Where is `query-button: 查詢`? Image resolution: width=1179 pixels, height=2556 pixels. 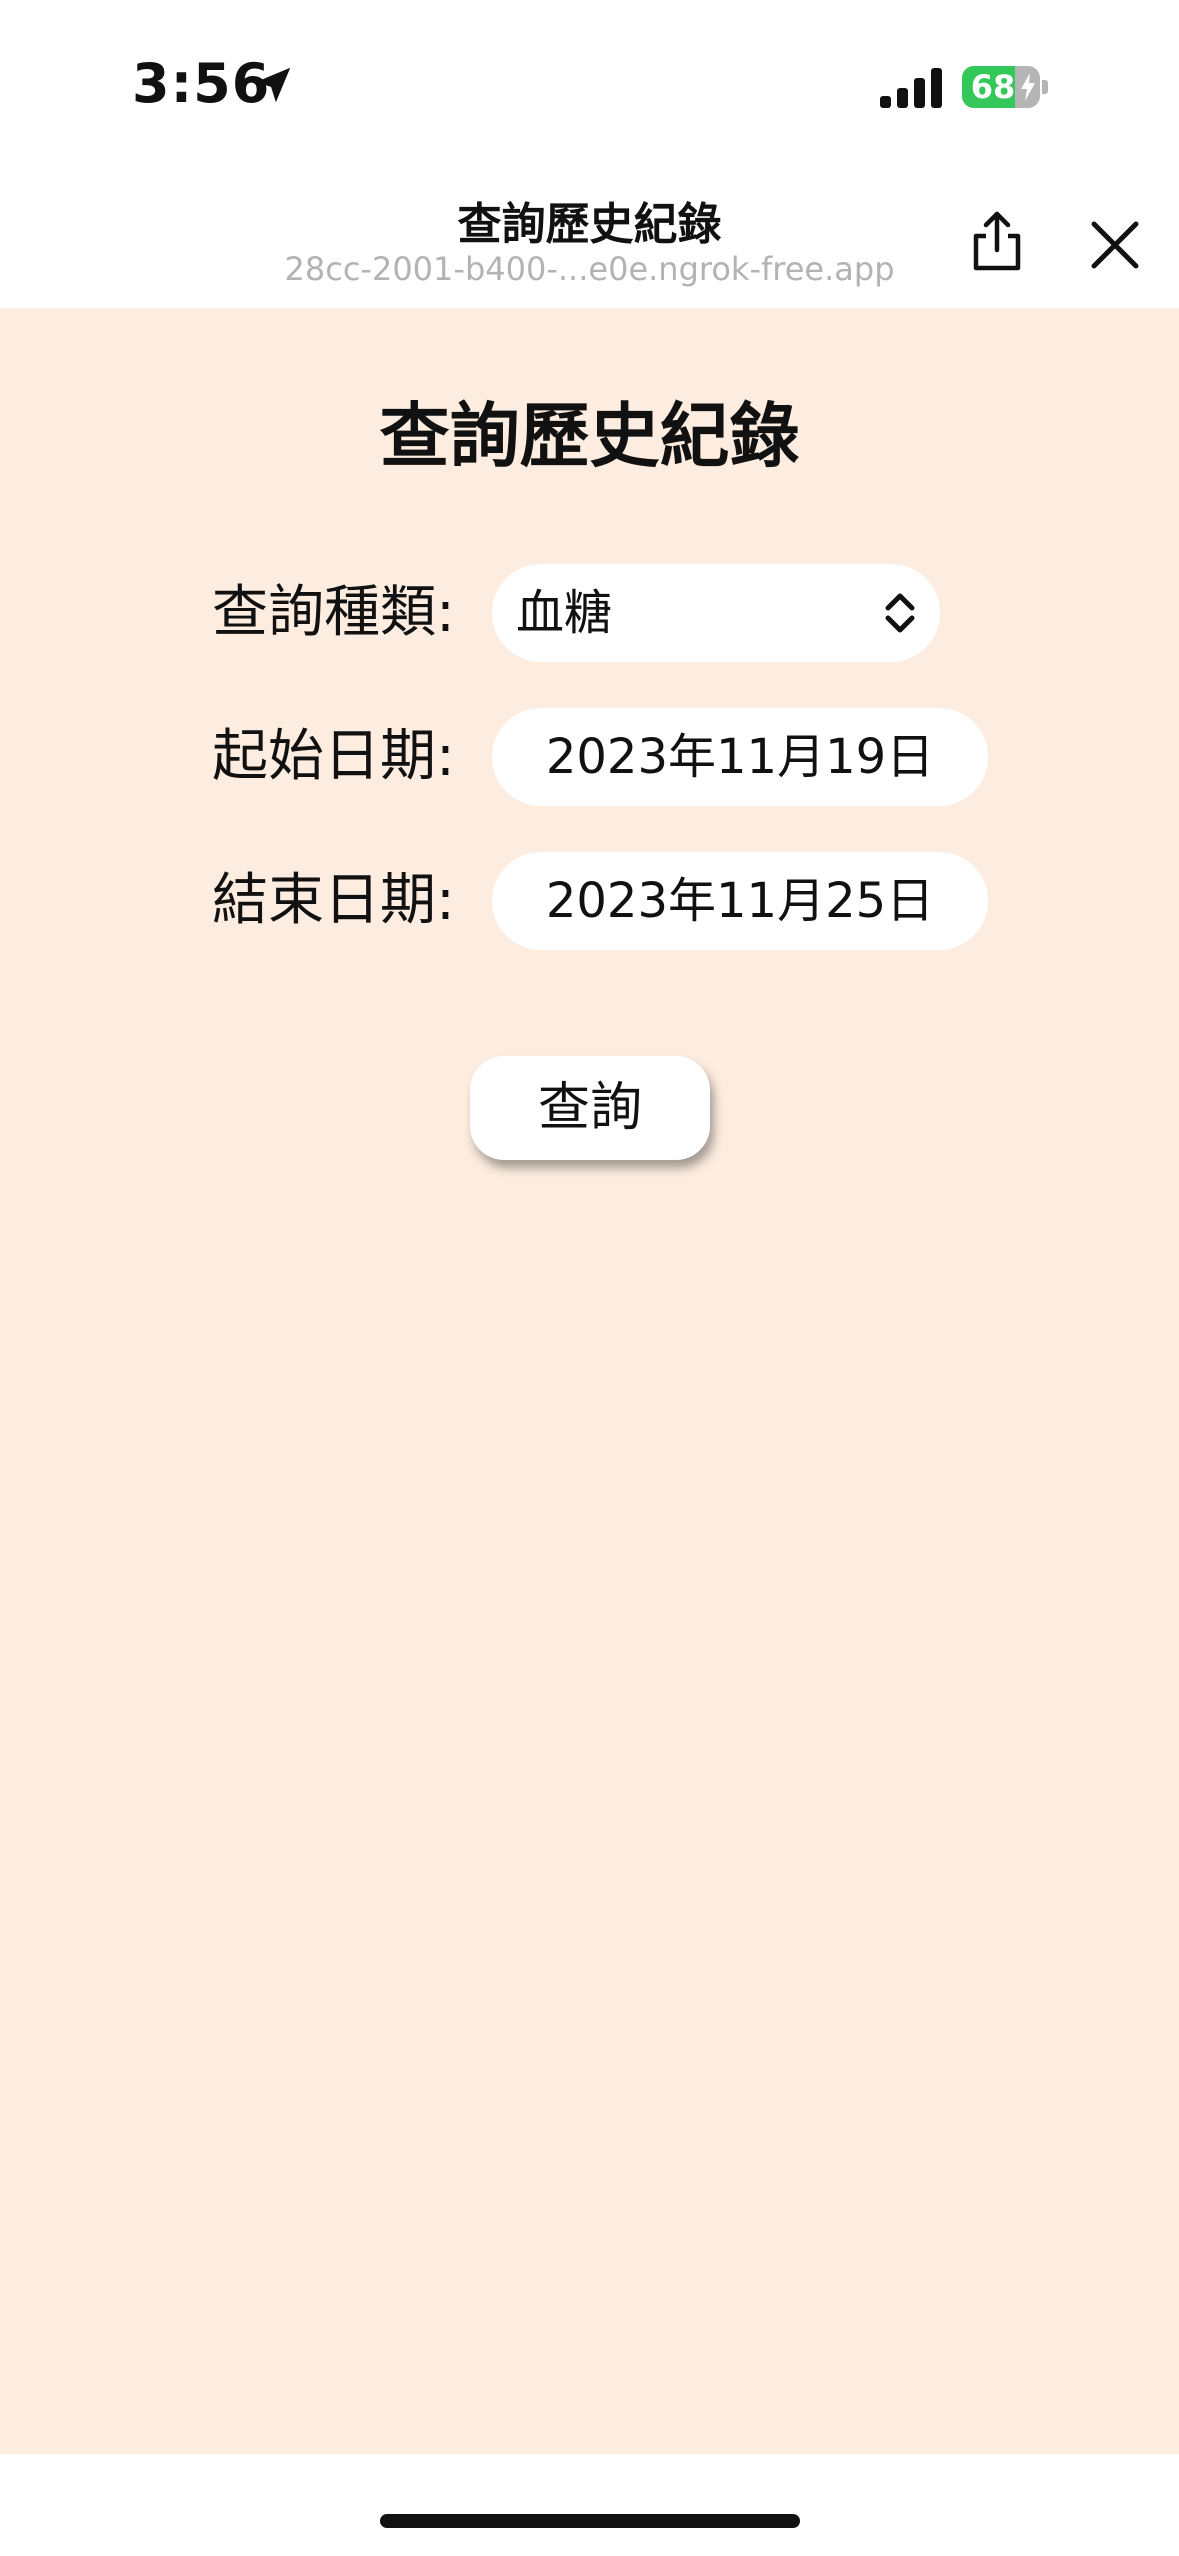
query-button: 查詢 is located at coordinates (590, 1108).